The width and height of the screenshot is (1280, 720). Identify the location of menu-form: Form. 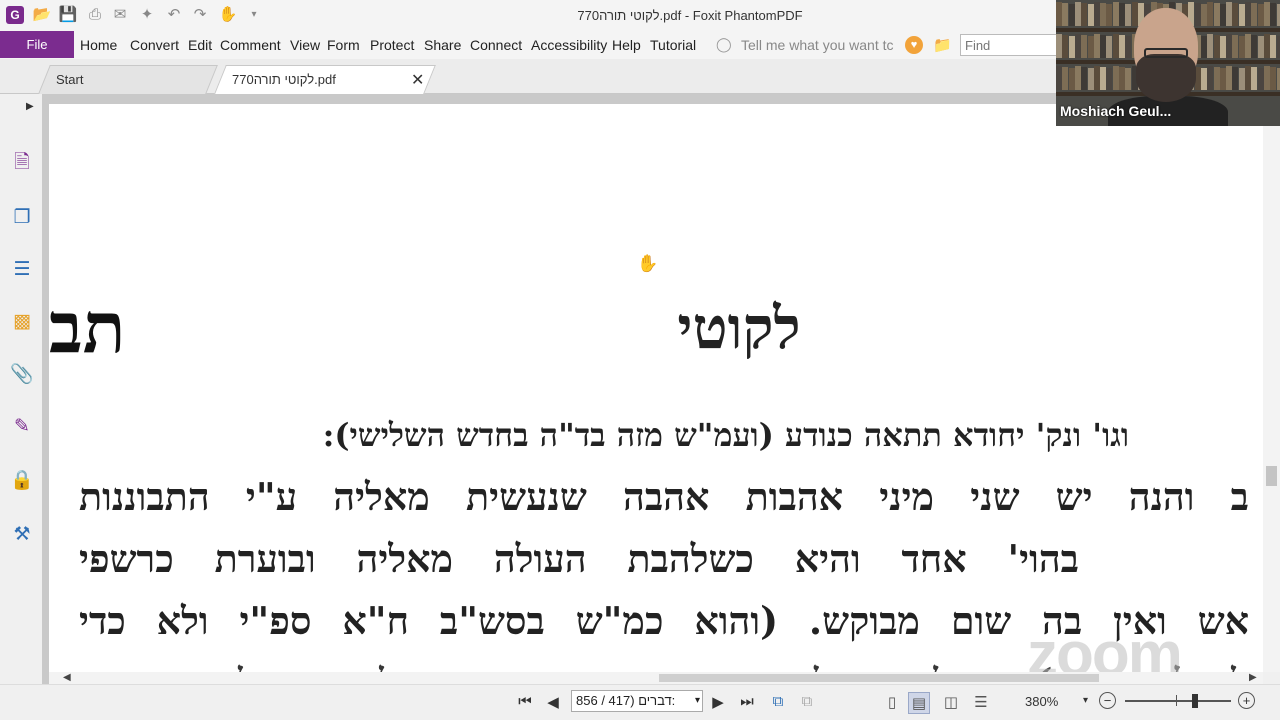
(343, 45).